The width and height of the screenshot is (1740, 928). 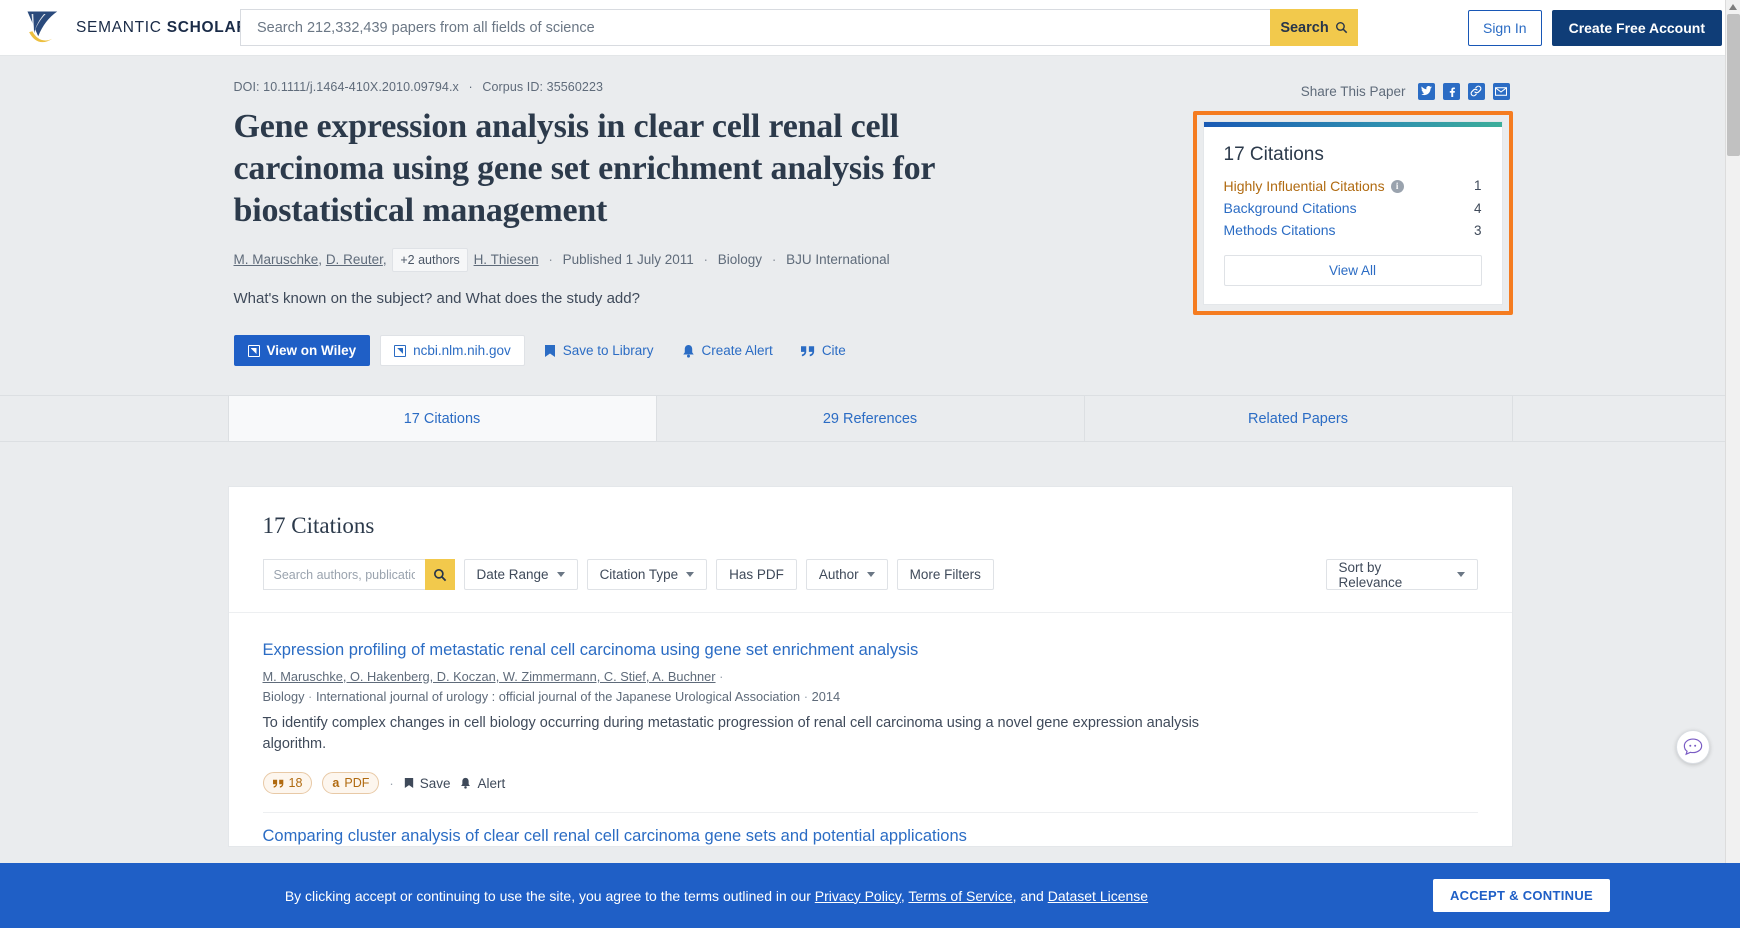 What do you see at coordinates (482, 783) in the screenshot?
I see `result-alert-button: Alert` at bounding box center [482, 783].